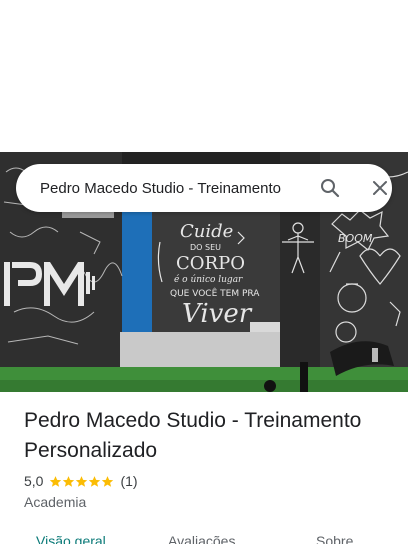  What do you see at coordinates (205, 247) in the screenshot?
I see `svg-text: DO SEU` at bounding box center [205, 247].